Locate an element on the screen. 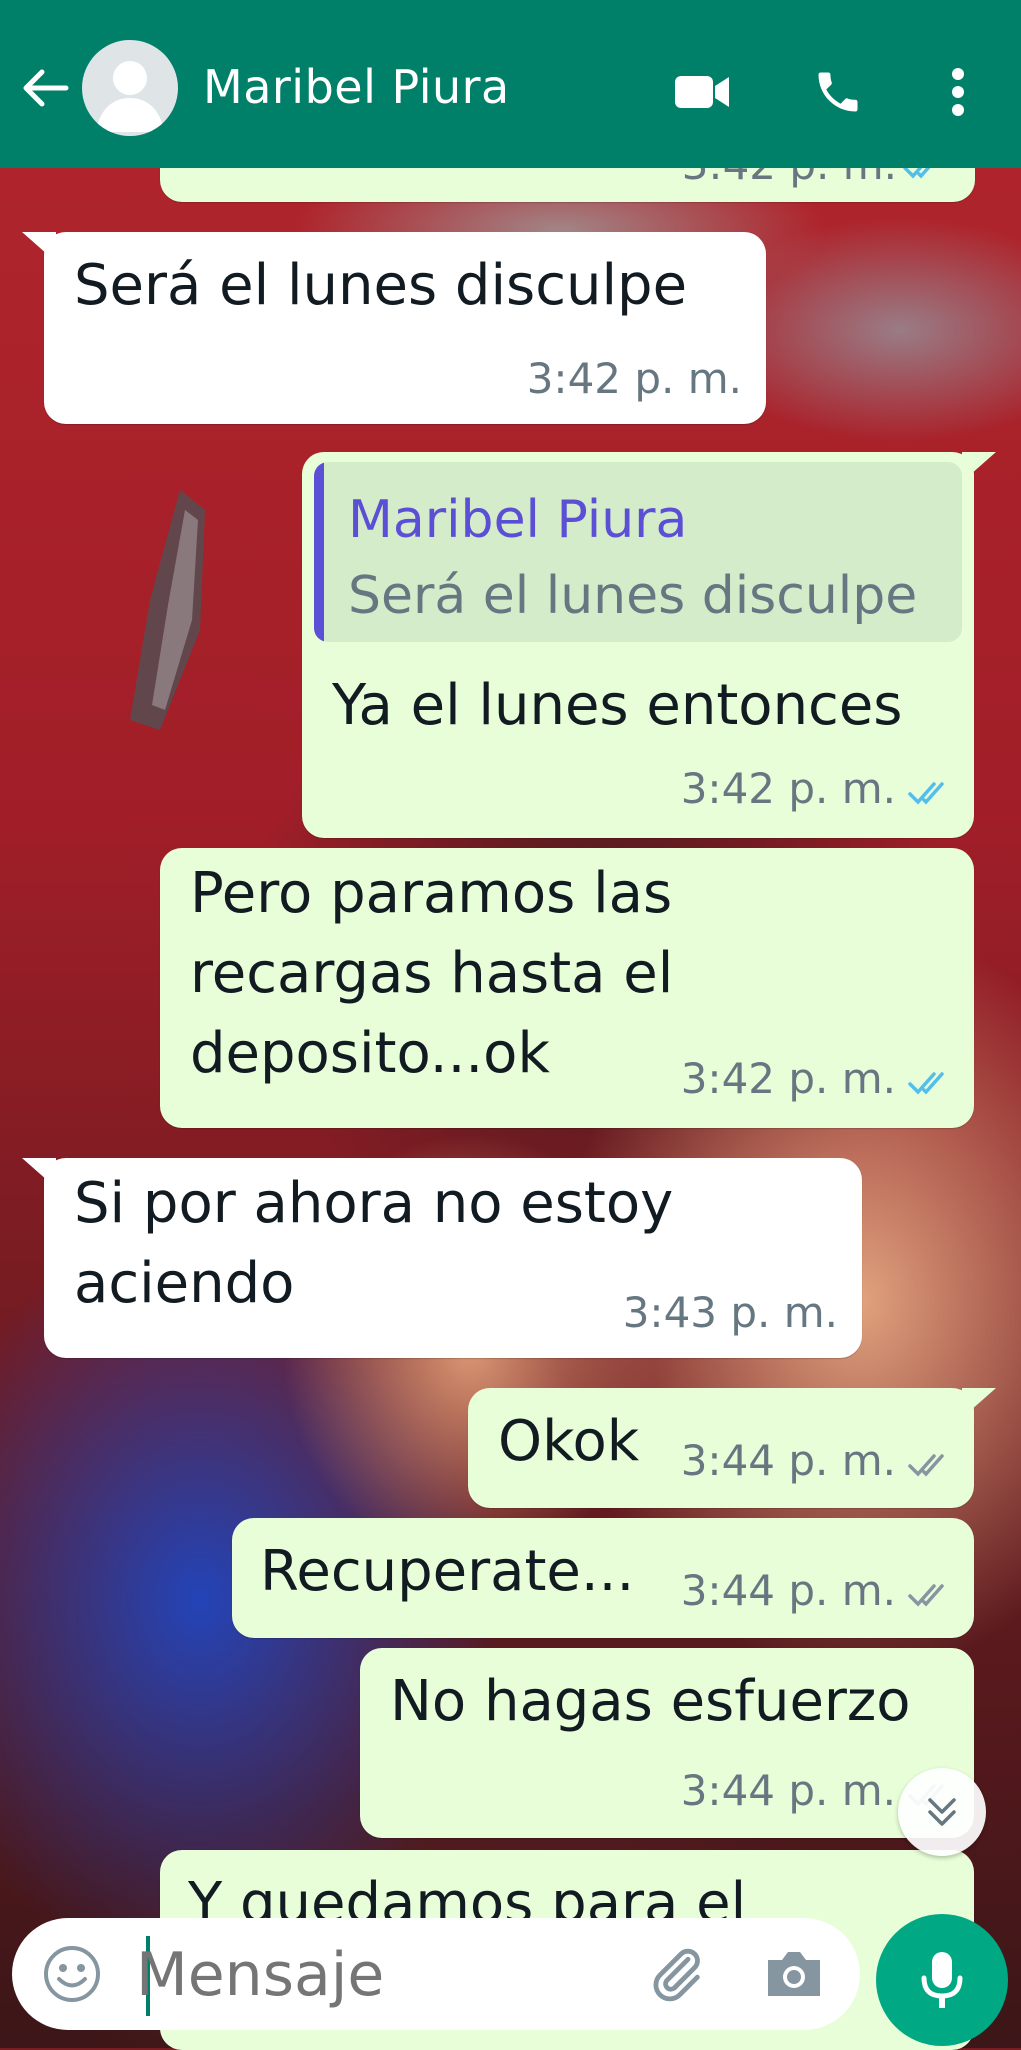  scroll-down-icon is located at coordinates (942, 1812).